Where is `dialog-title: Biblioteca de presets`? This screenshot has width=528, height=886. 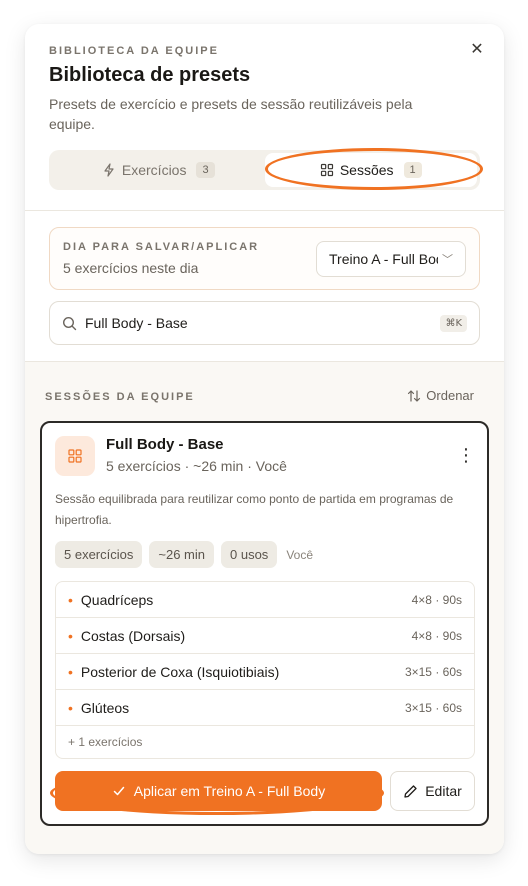 dialog-title: Biblioteca de presets is located at coordinates (150, 75).